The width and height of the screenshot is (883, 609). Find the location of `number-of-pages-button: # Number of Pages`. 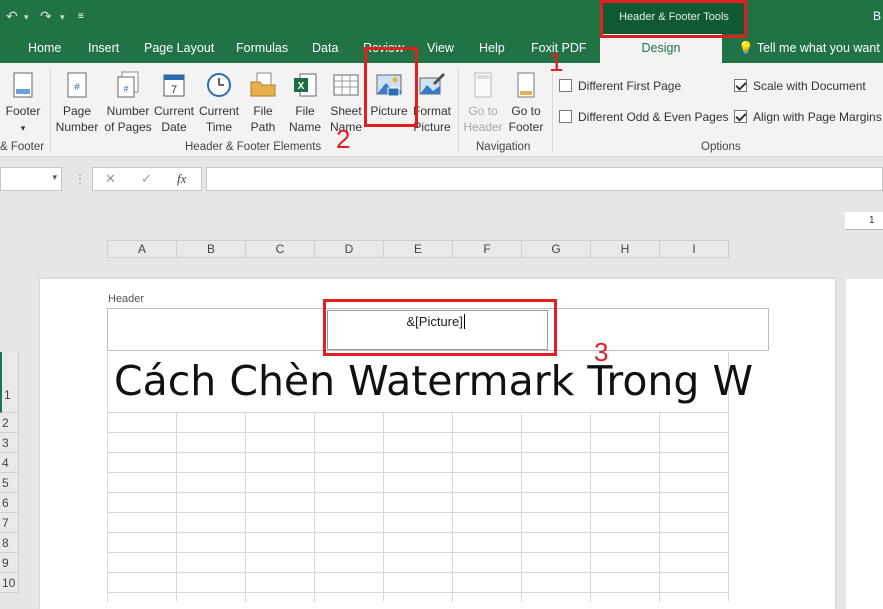

number-of-pages-button: # Number of Pages is located at coordinates (128, 102).